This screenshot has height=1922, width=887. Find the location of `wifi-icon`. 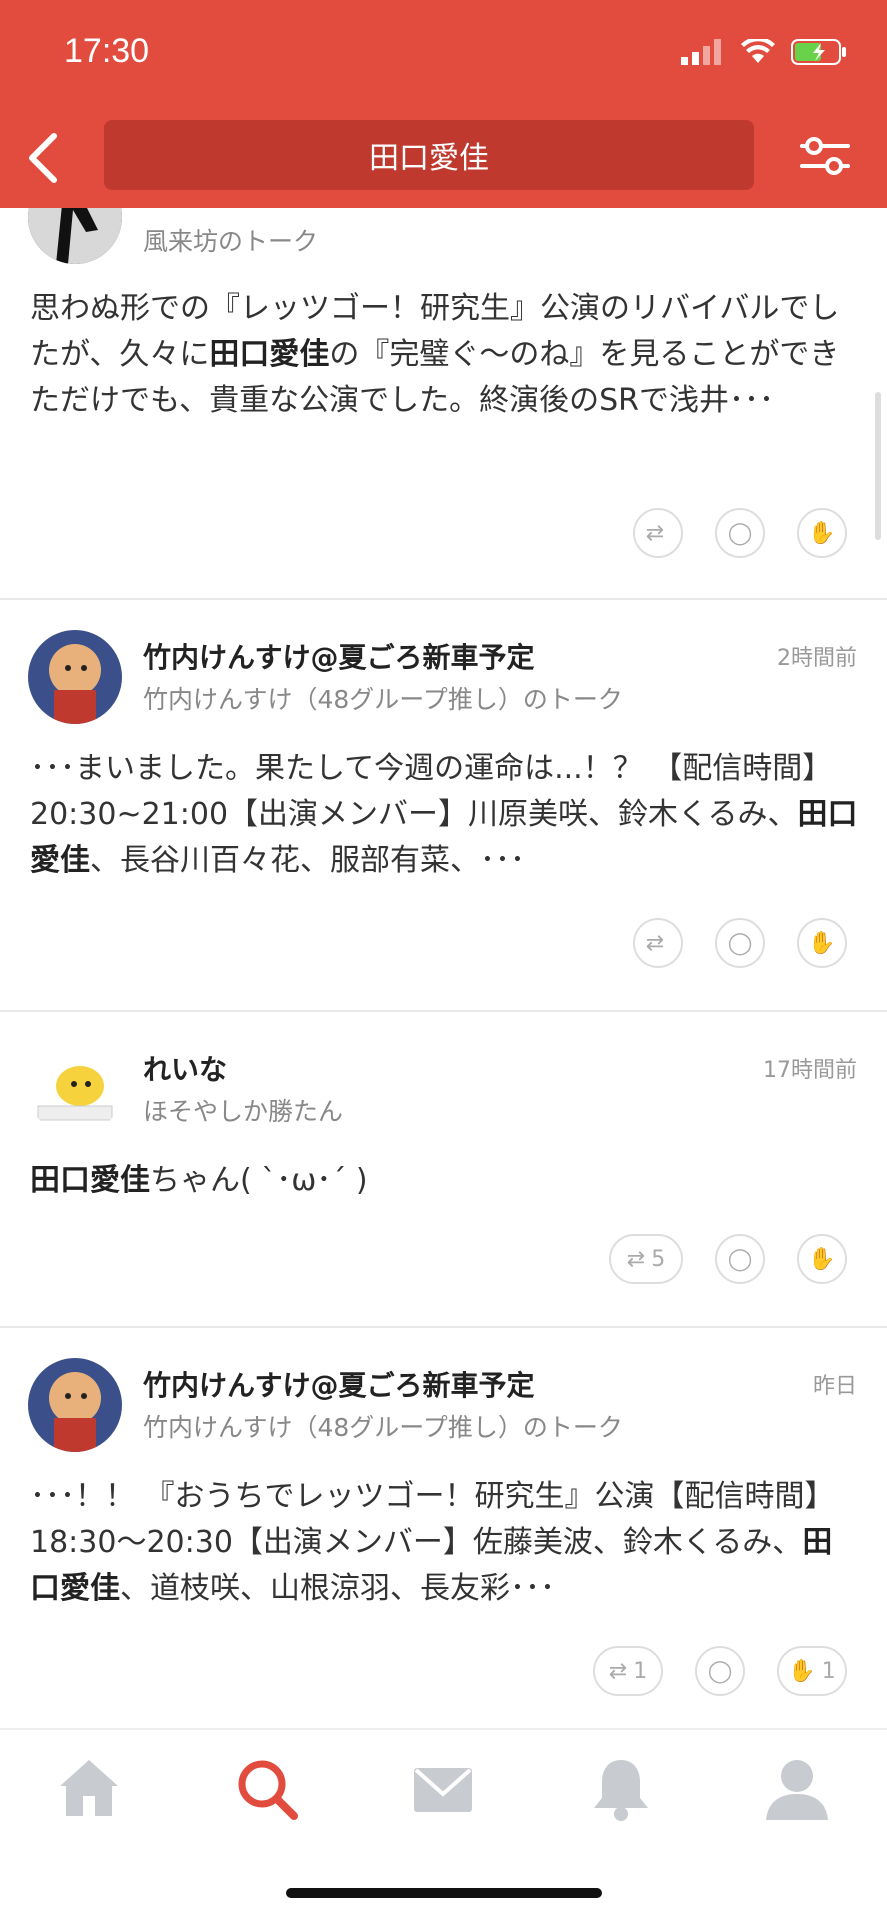

wifi-icon is located at coordinates (758, 51).